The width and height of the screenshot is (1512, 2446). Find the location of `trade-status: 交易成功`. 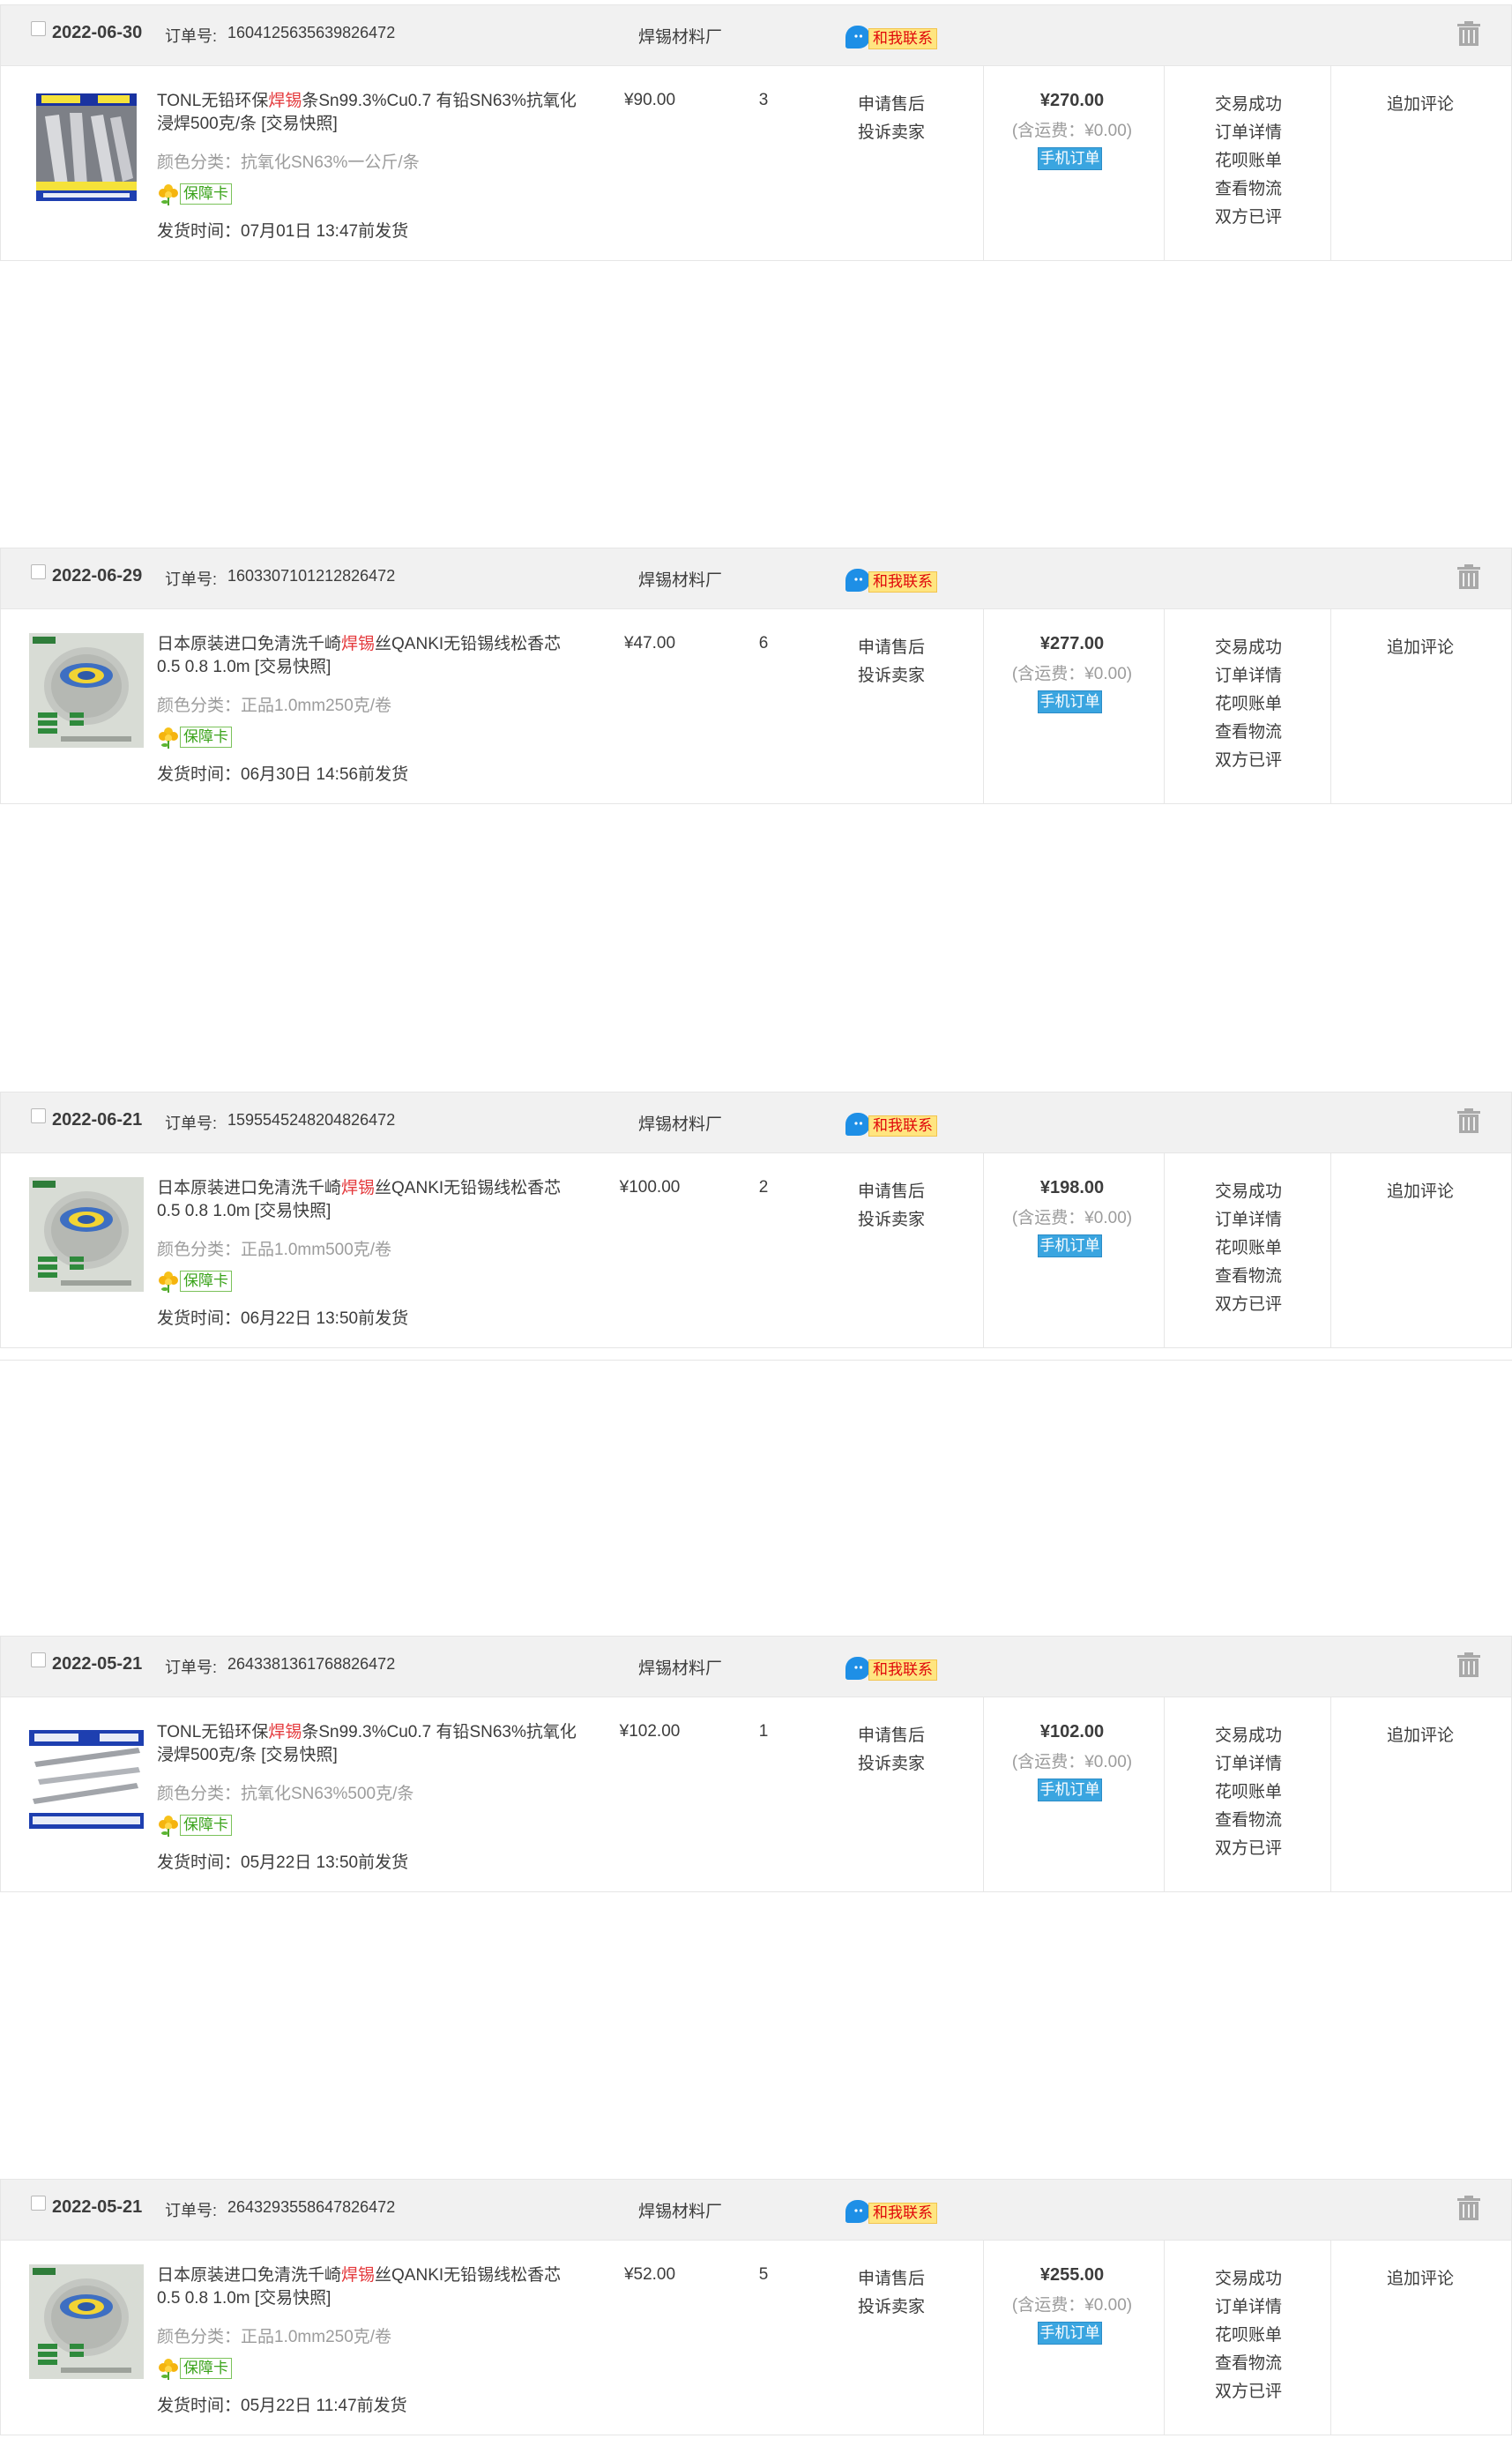

trade-status: 交易成功 is located at coordinates (1248, 1191).